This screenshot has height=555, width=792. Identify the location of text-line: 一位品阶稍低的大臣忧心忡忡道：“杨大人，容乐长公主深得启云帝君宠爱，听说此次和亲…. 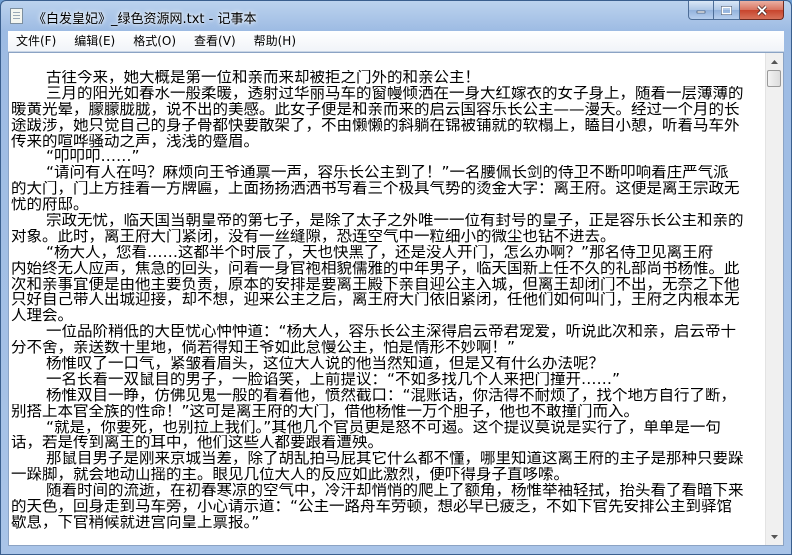
(391, 332).